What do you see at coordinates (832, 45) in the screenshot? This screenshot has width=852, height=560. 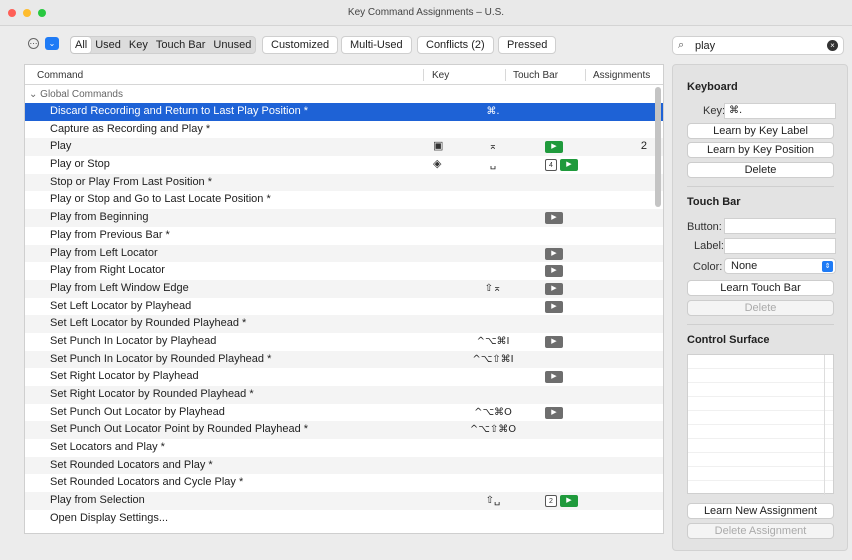 I see `clear-search-icon: ×` at bounding box center [832, 45].